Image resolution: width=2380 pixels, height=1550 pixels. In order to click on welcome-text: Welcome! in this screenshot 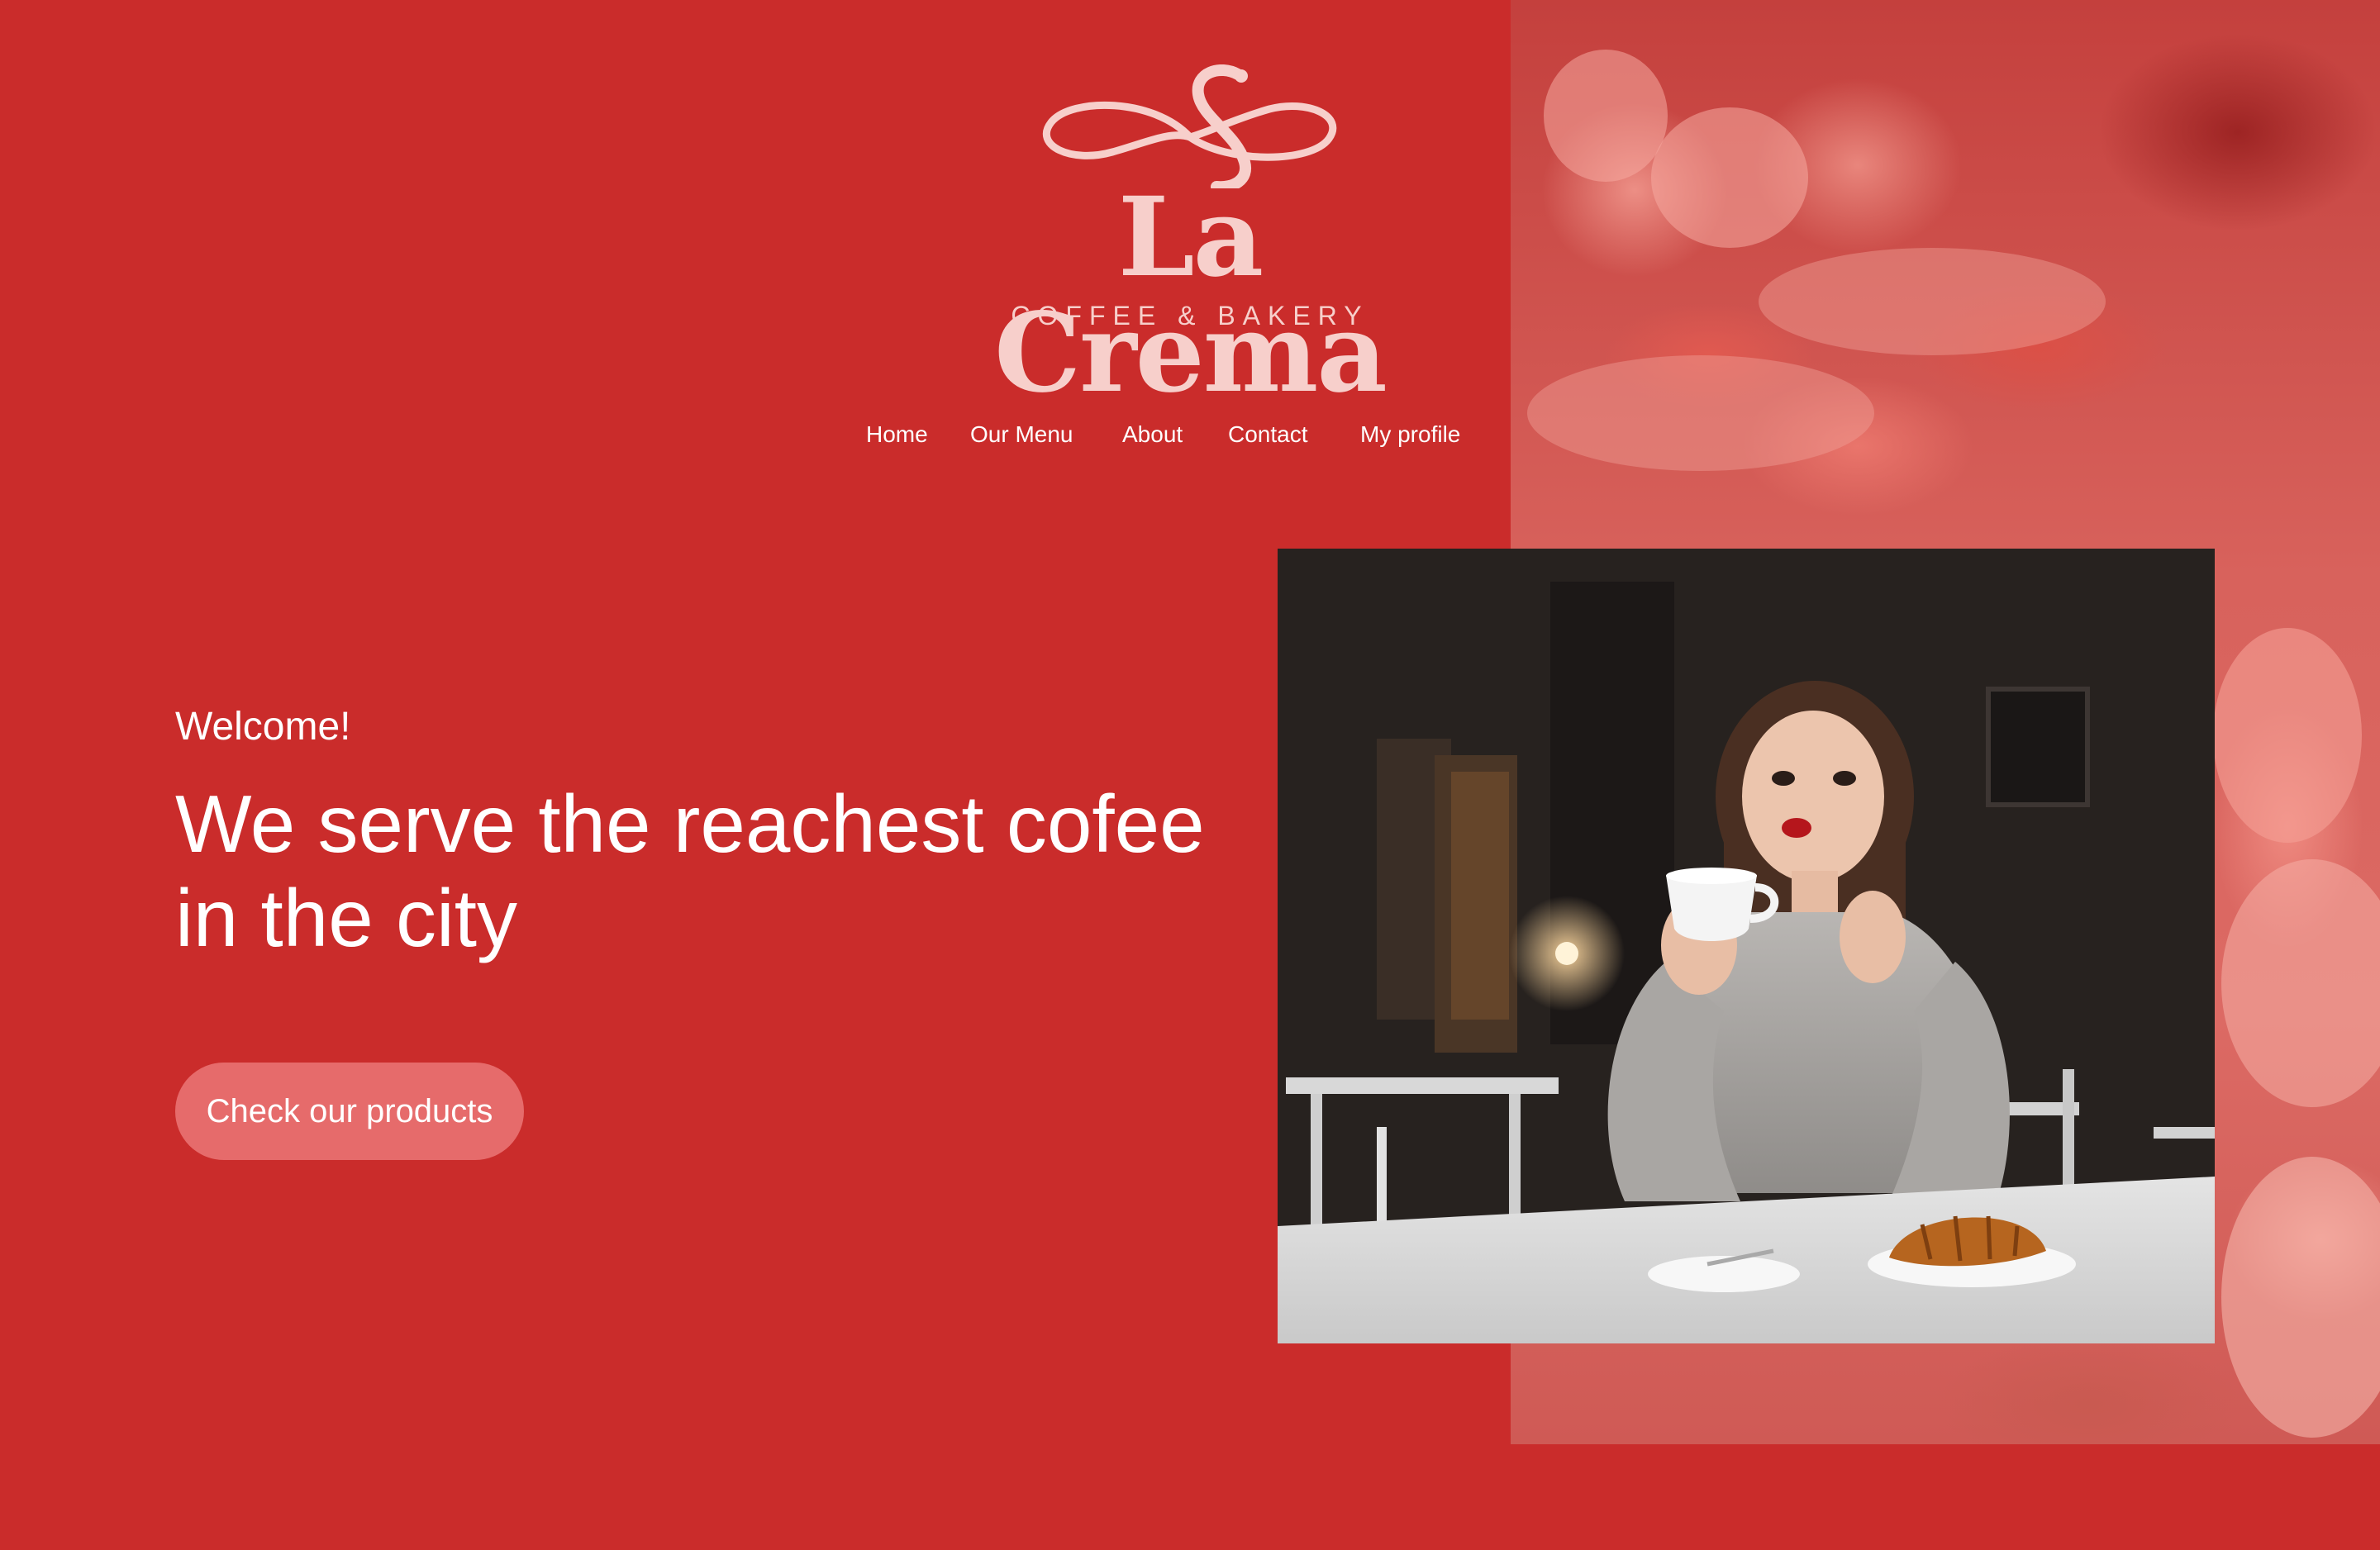, I will do `click(263, 727)`.